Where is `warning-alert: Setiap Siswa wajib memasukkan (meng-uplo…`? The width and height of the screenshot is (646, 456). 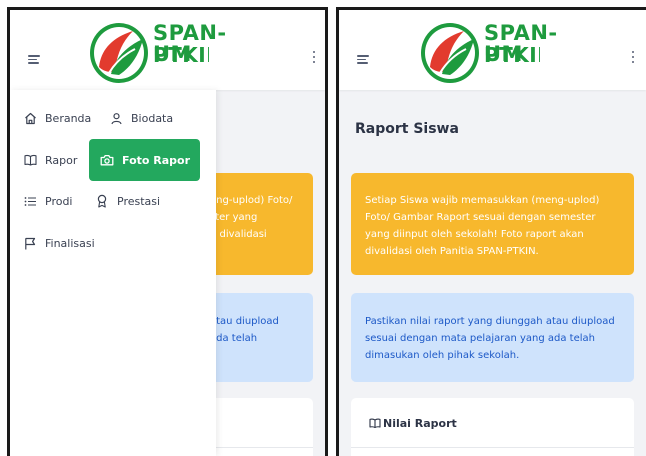
warning-alert: Setiap Siswa wajib memasukkan (meng-uplo… is located at coordinates (492, 224).